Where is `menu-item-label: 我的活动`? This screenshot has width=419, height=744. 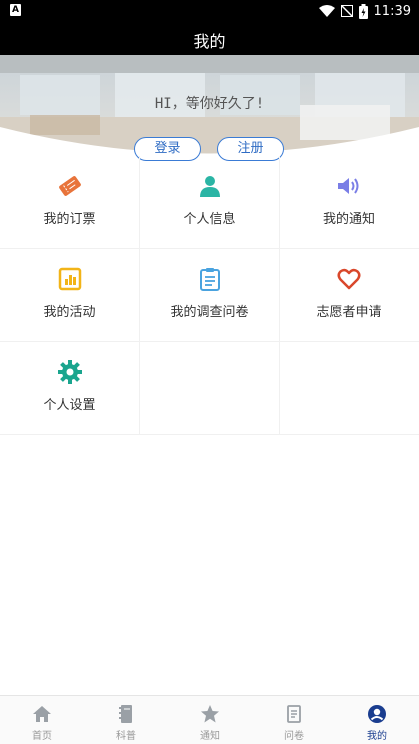
menu-item-label: 我的活动 is located at coordinates (69, 312).